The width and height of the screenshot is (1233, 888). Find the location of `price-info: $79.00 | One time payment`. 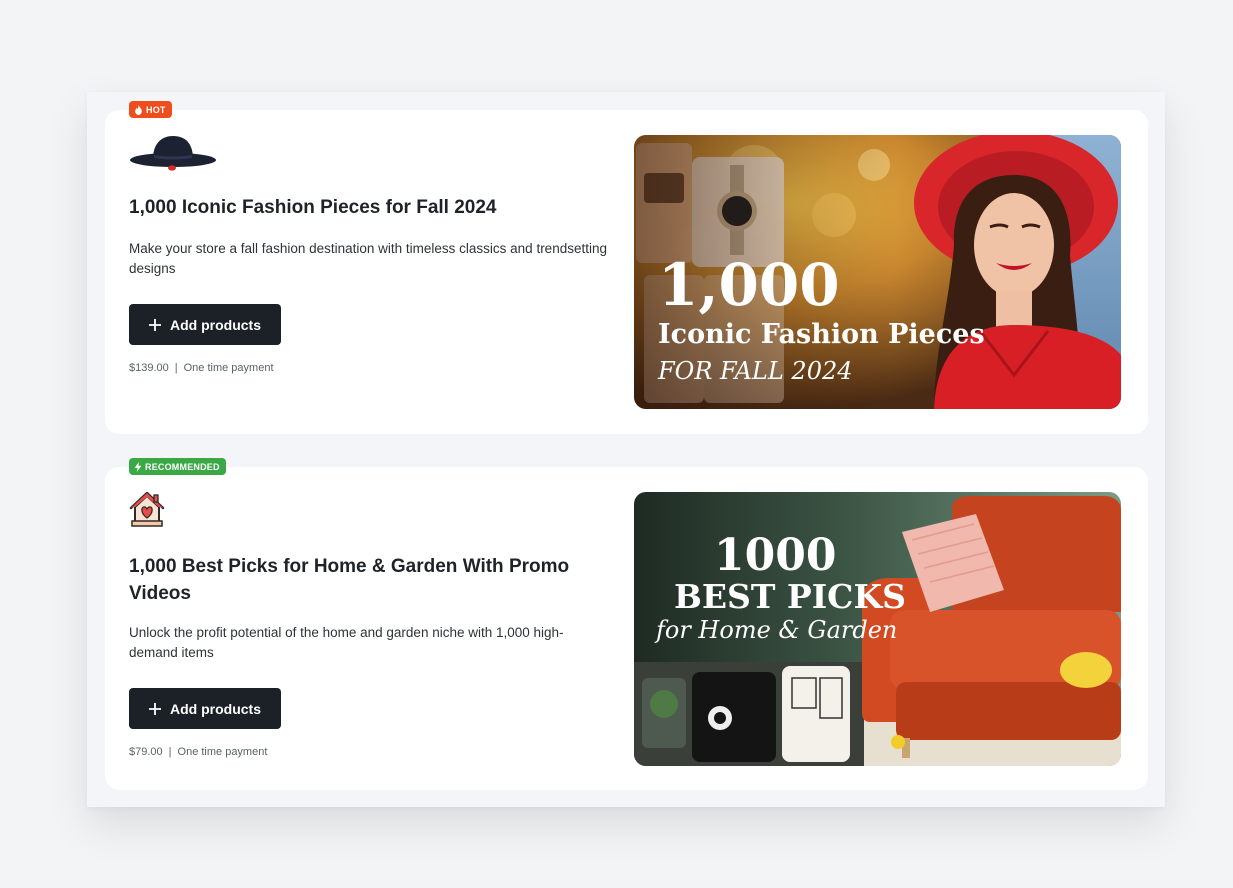

price-info: $79.00 | One time payment is located at coordinates (198, 752).